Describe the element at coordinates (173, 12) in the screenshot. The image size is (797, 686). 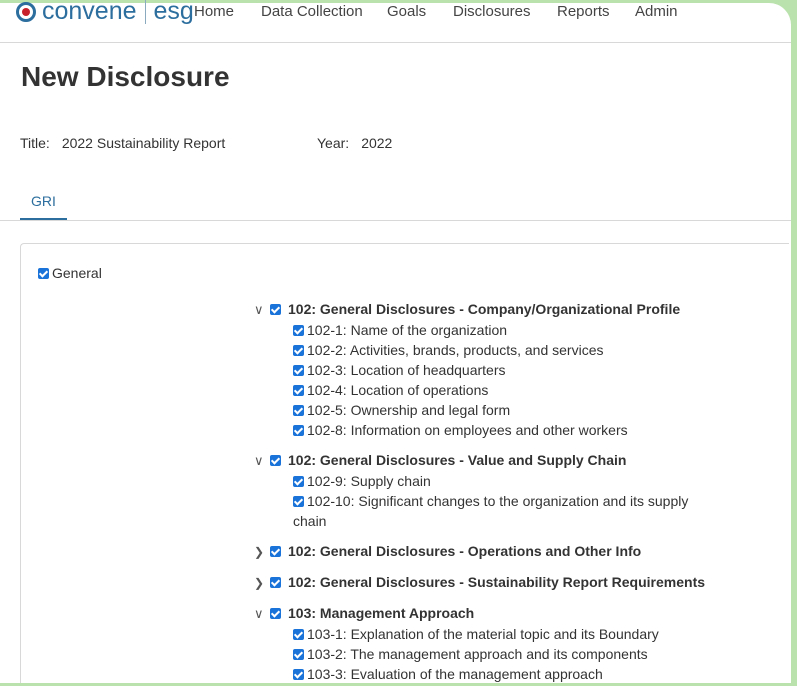
I see `logo-text-esg: esg` at that location.